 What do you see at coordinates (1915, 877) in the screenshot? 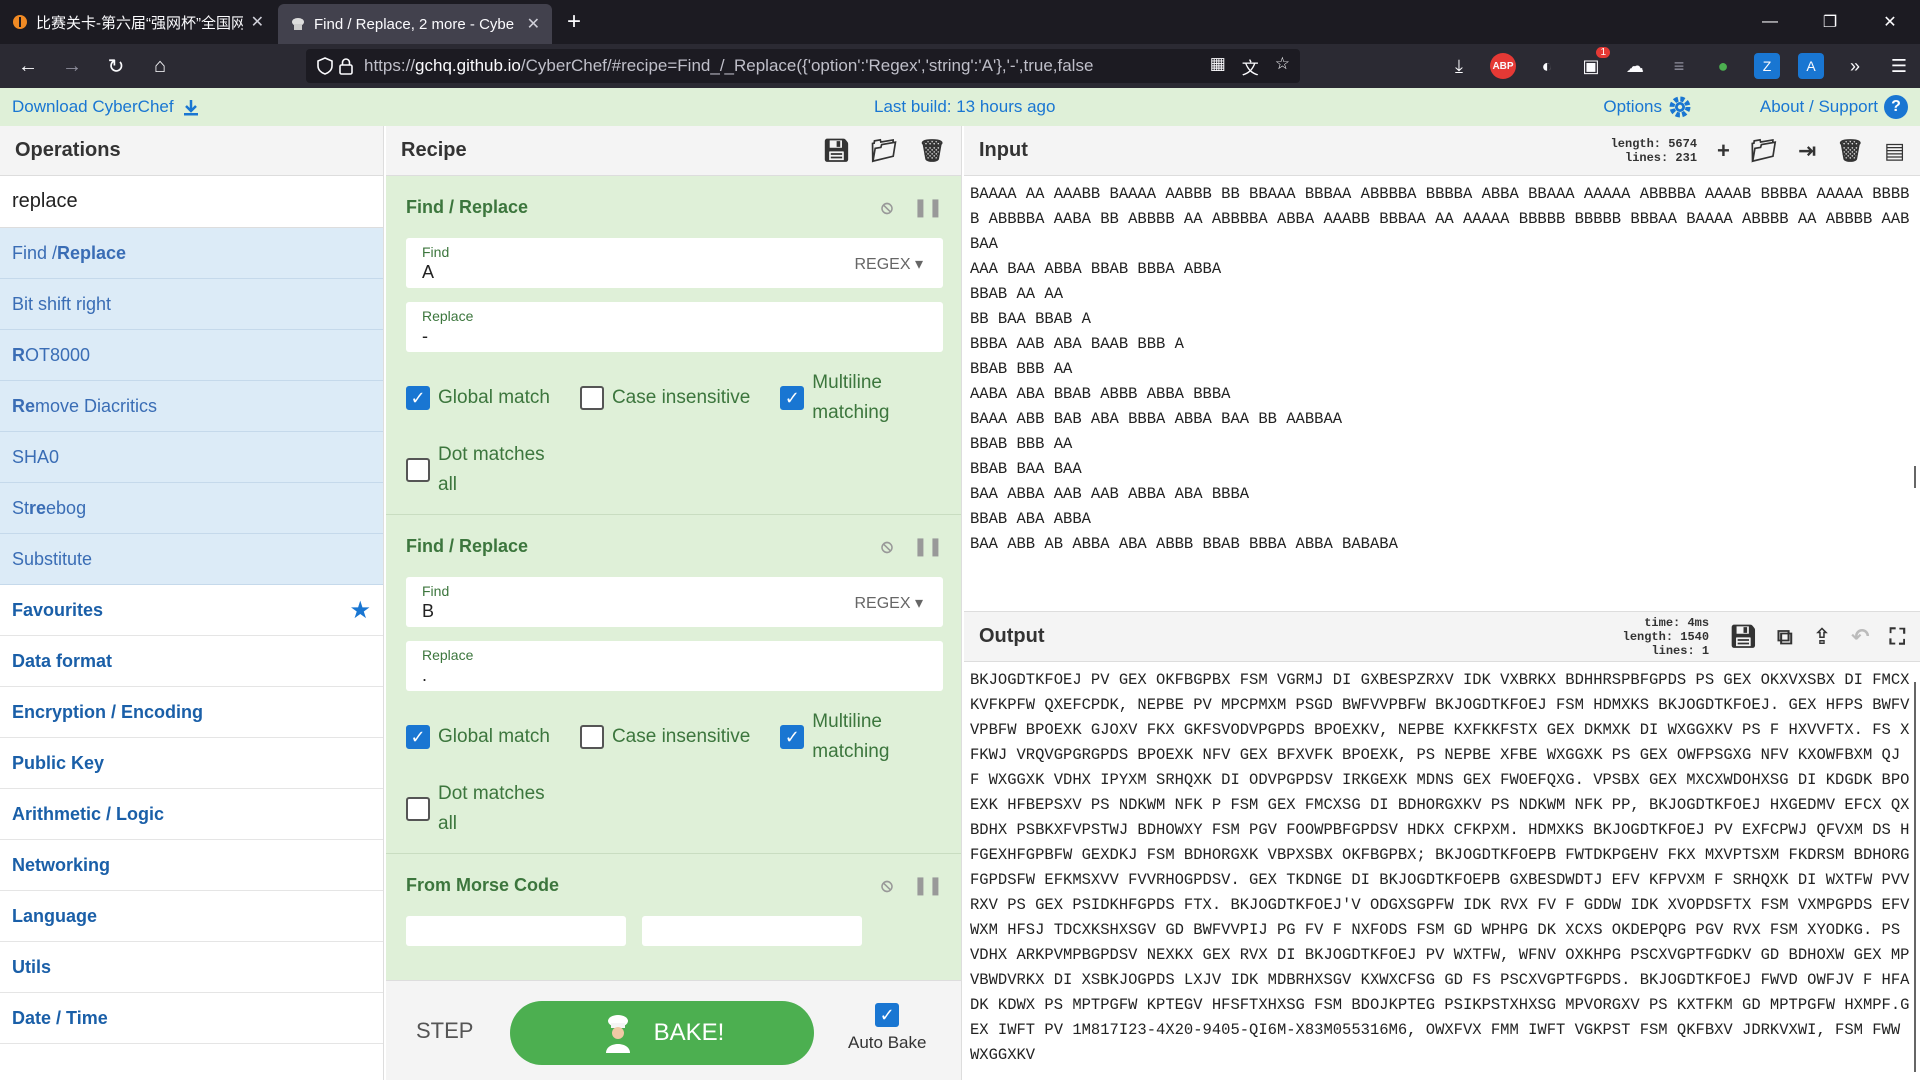
I see `output-scrollbar` at bounding box center [1915, 877].